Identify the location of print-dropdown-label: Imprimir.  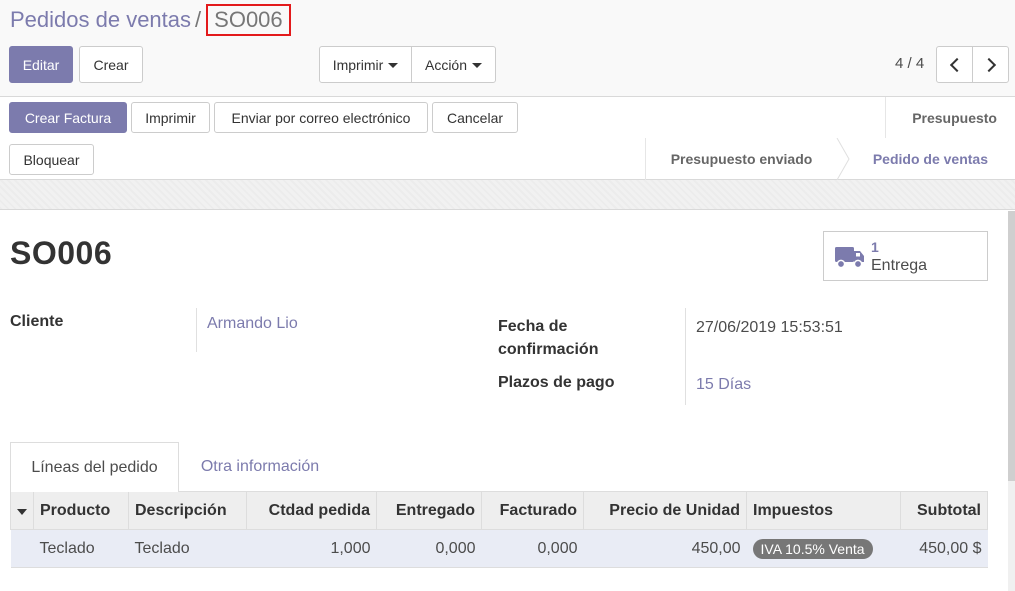
(358, 64).